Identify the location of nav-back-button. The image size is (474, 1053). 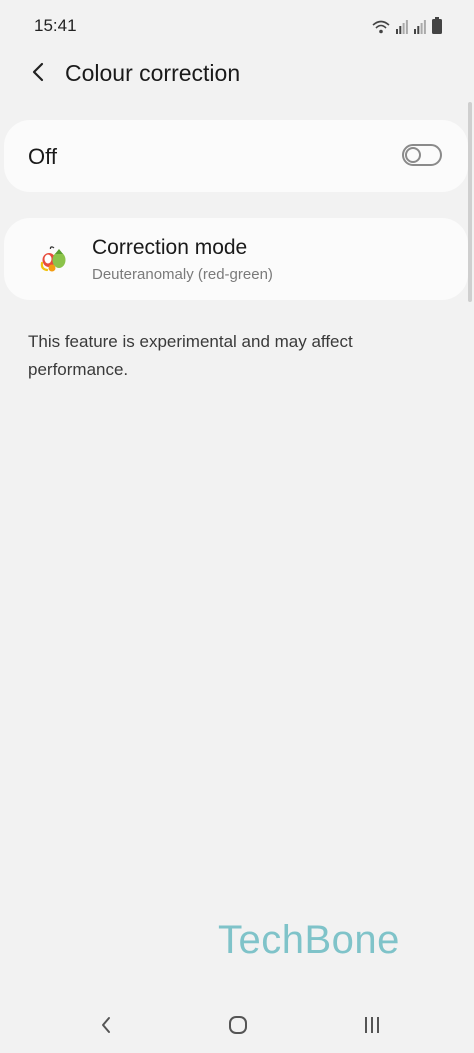
(106, 1027).